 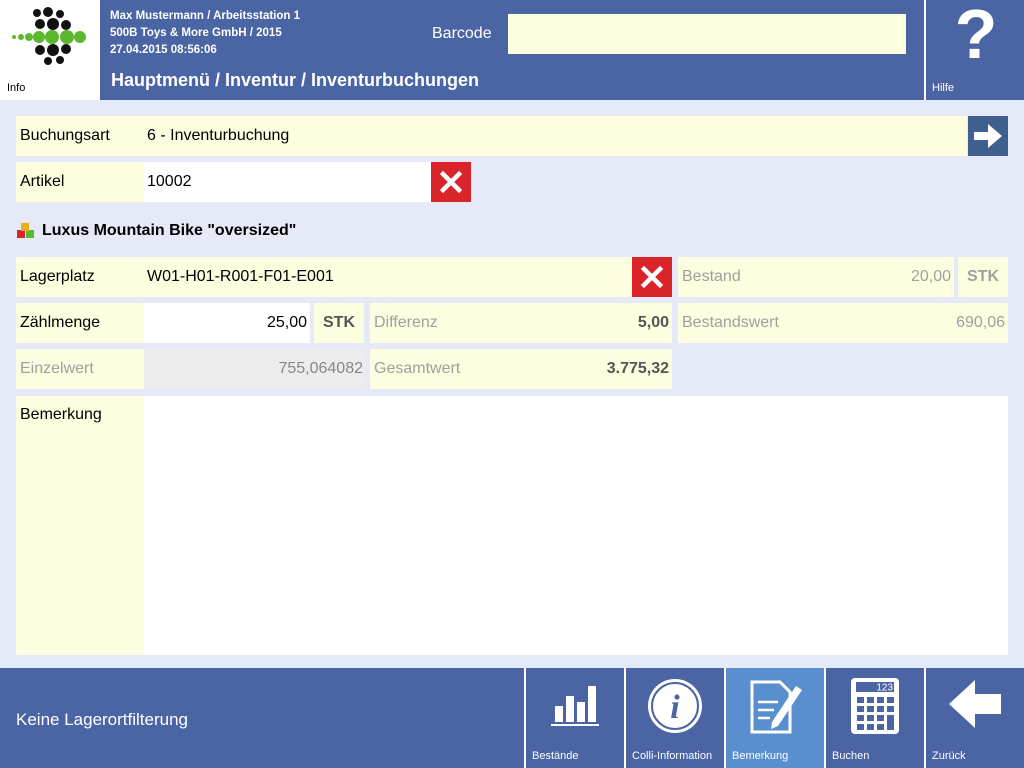 I want to click on info-circle-icon: i, so click(x=675, y=706).